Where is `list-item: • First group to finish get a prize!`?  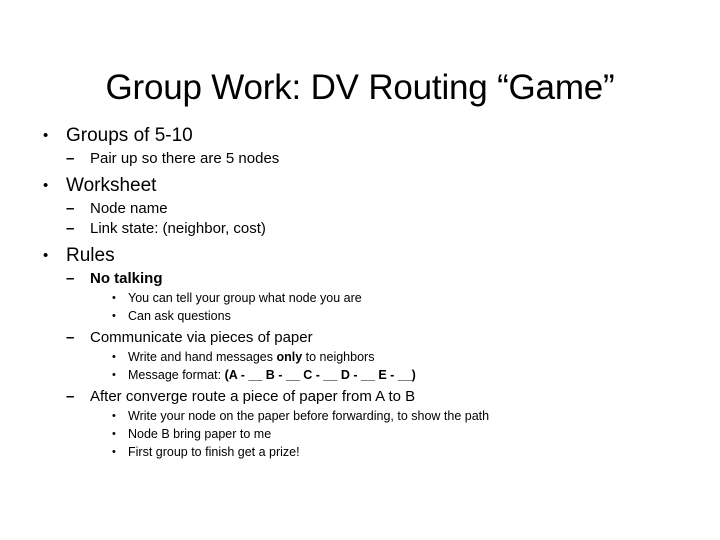 list-item: • First group to finish get a prize! is located at coordinates (361, 452).